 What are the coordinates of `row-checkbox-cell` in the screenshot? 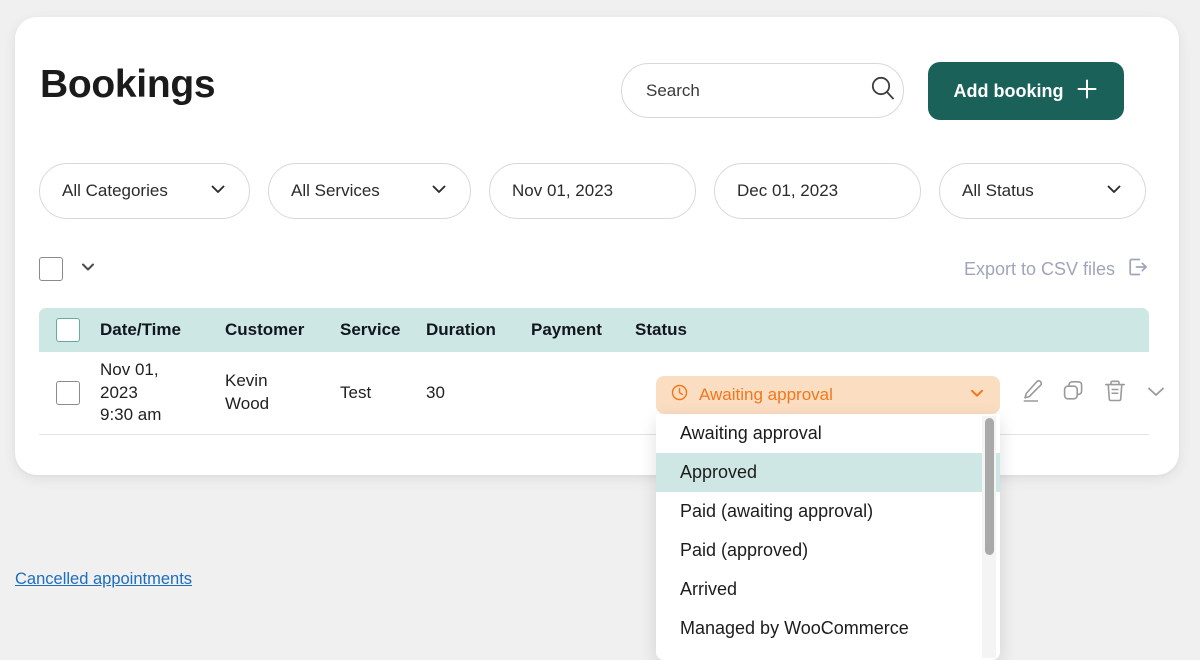 It's located at (69, 393).